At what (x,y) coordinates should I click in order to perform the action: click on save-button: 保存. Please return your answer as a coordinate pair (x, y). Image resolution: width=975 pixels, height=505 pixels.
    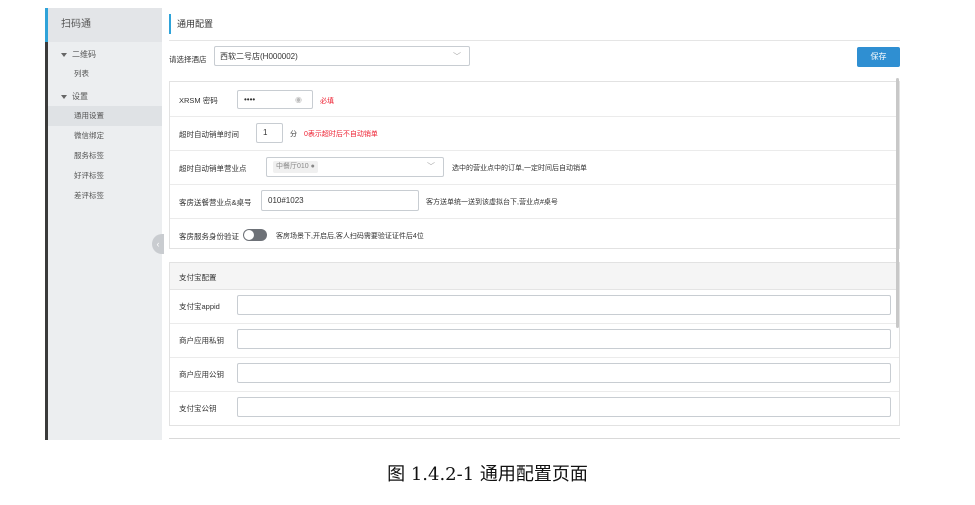
    Looking at the image, I should click on (878, 57).